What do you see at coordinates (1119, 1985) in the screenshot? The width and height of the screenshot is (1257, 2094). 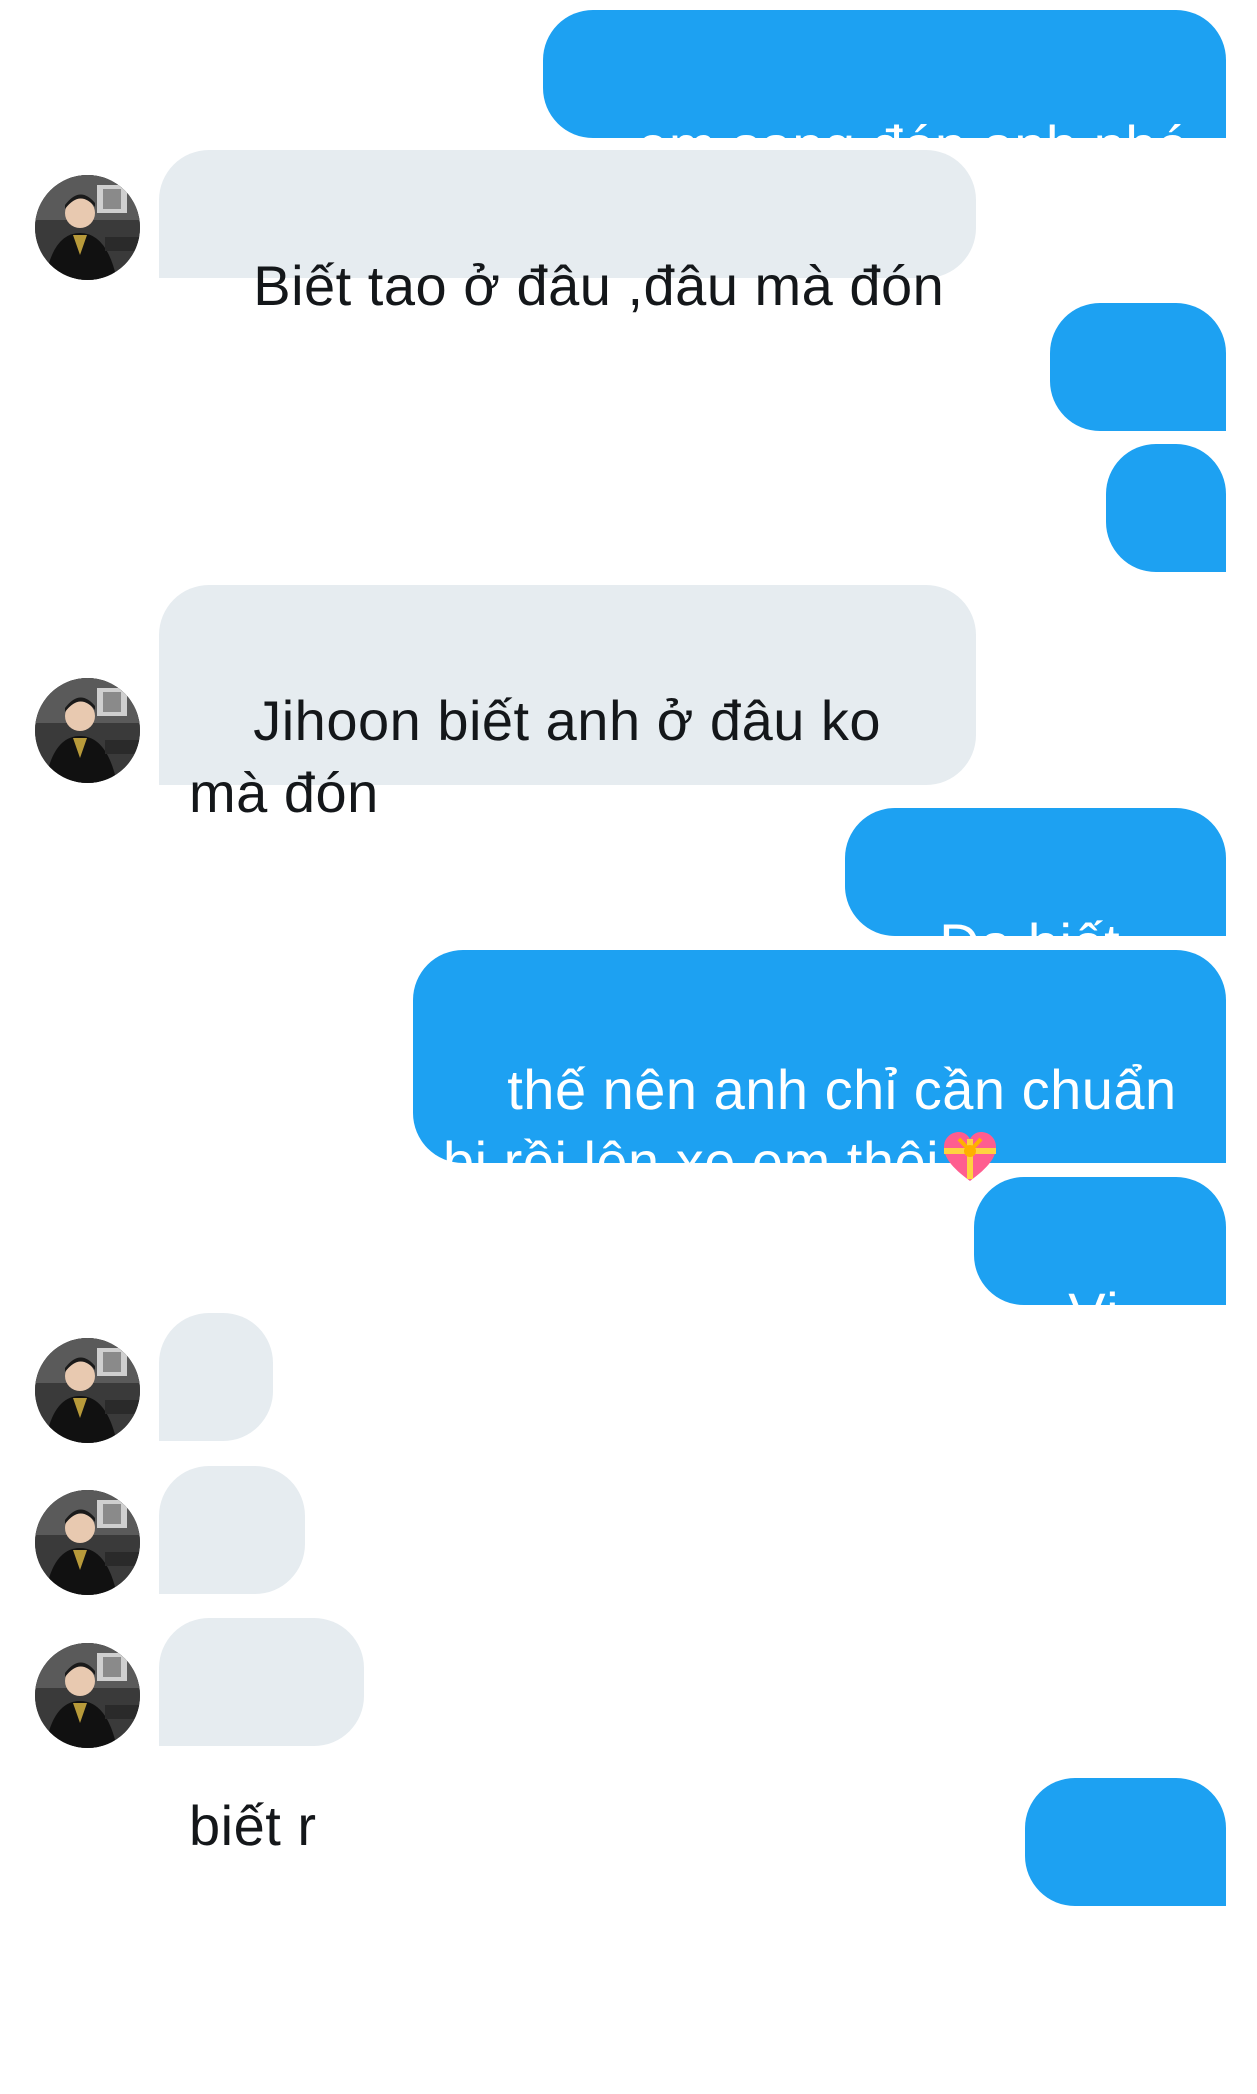 I see `message-text: nae~` at bounding box center [1119, 1985].